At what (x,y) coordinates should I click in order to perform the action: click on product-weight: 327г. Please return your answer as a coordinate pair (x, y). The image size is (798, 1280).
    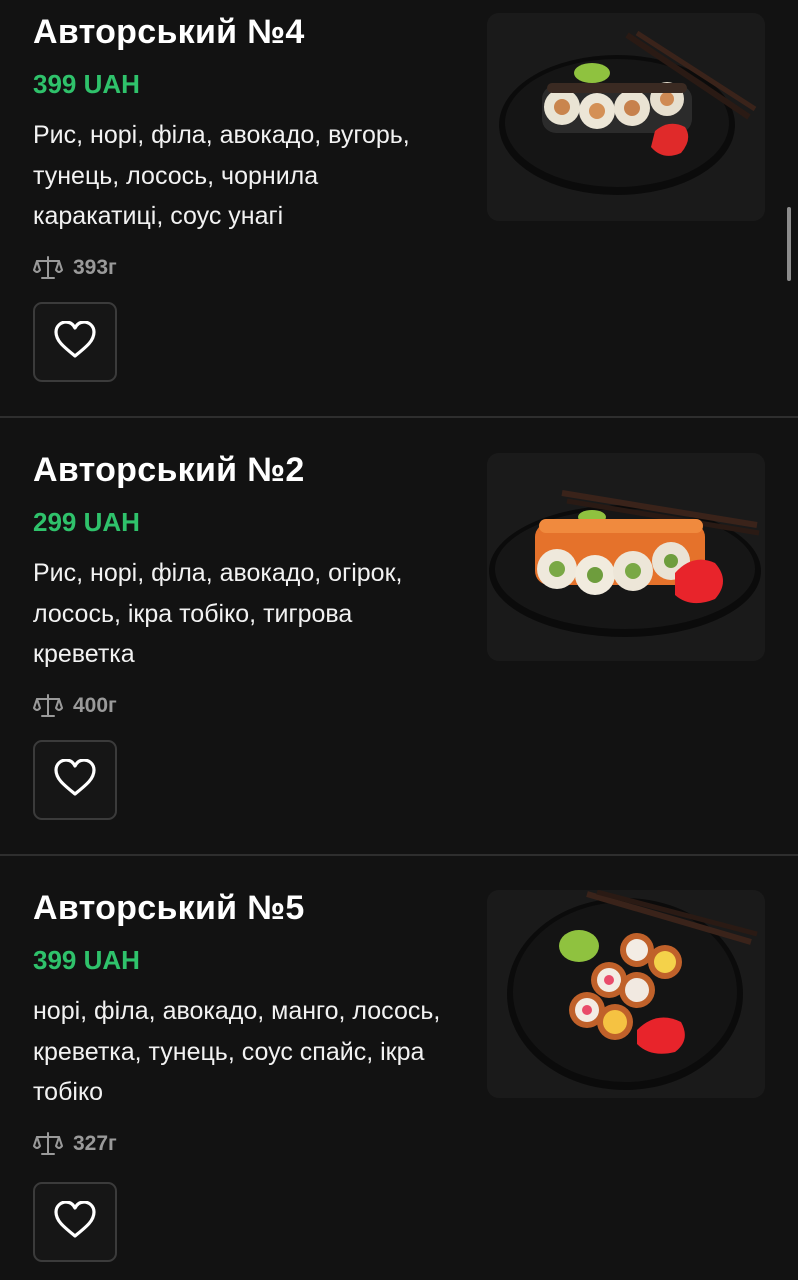
    Looking at the image, I should click on (75, 1144).